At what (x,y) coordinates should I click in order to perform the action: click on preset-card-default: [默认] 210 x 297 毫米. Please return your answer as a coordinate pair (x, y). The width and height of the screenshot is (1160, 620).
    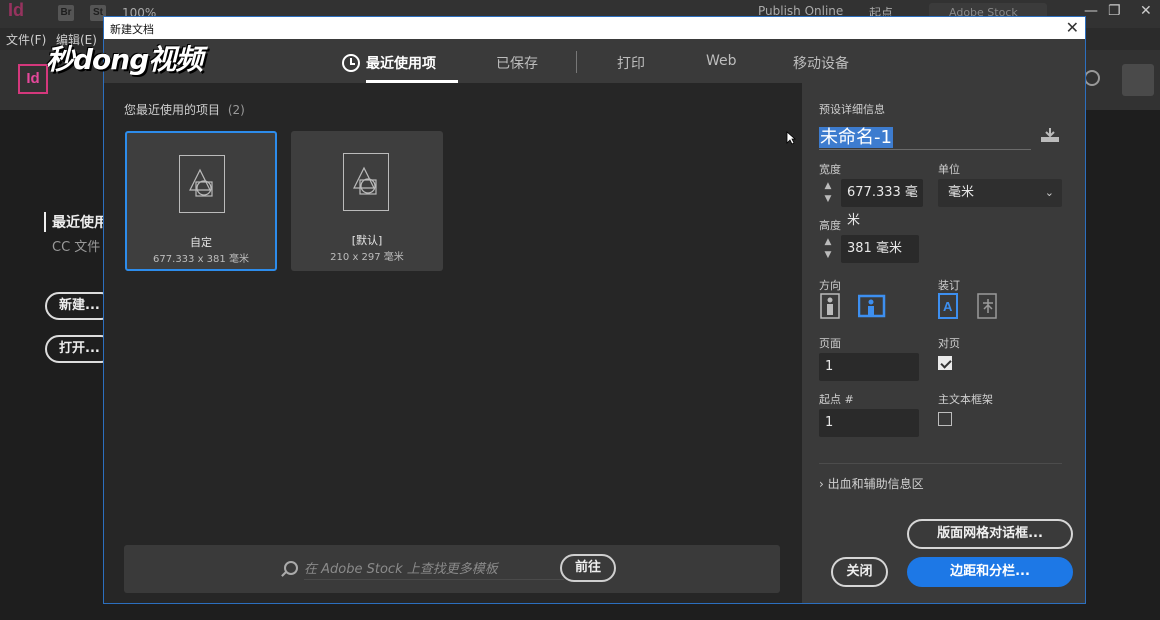
    Looking at the image, I should click on (367, 201).